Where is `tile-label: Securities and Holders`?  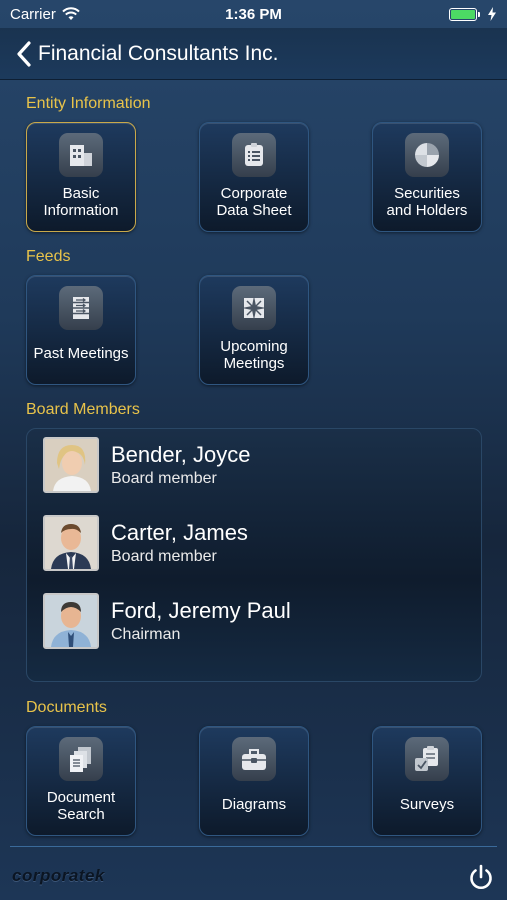 tile-label: Securities and Holders is located at coordinates (427, 202).